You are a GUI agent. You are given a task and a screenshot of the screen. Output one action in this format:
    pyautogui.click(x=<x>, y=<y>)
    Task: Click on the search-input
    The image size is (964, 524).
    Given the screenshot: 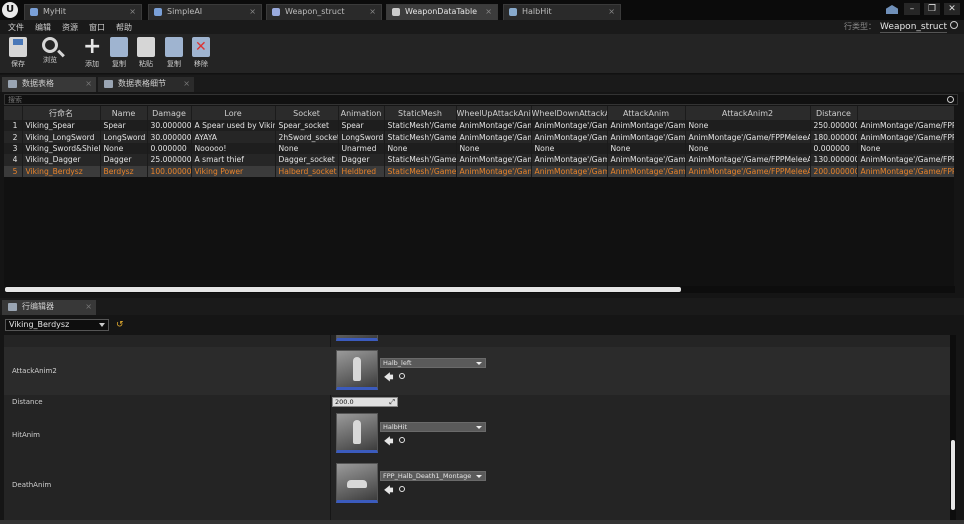 What is the action you would take?
    pyautogui.click(x=470, y=100)
    